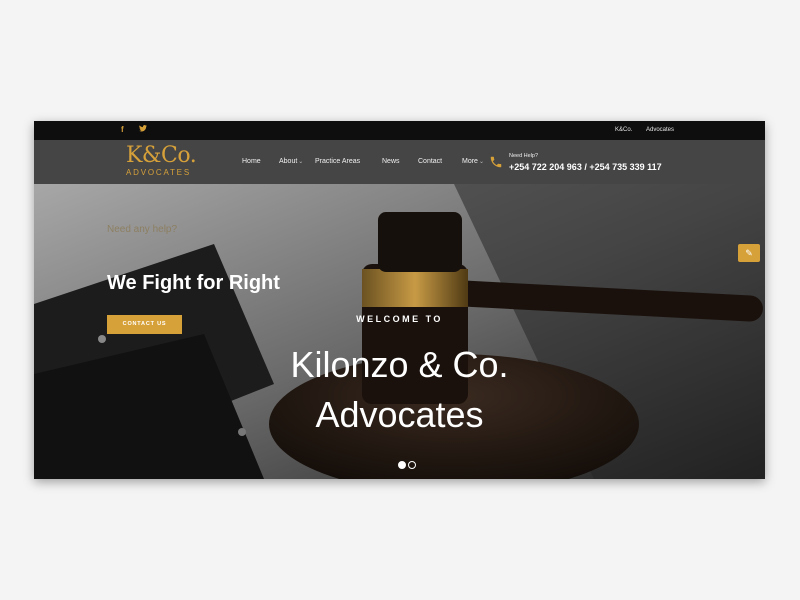 The width and height of the screenshot is (800, 600). I want to click on nav-more-label: More, so click(470, 161).